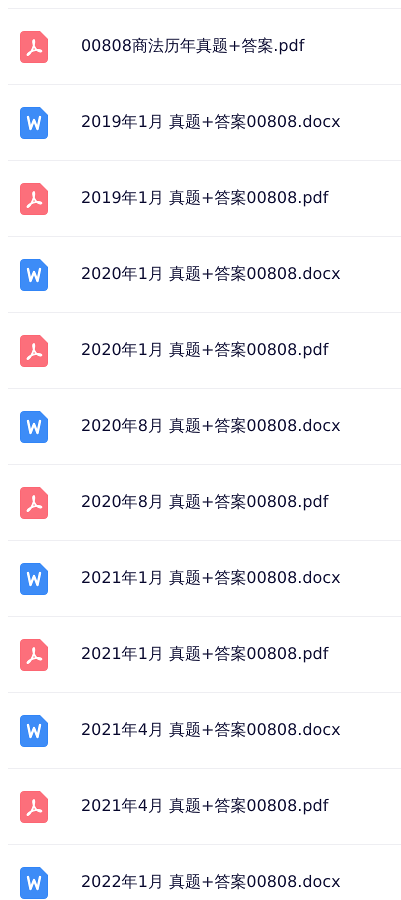  I want to click on file-name: 2021年4月 真题+答案00808.docx, so click(211, 730).